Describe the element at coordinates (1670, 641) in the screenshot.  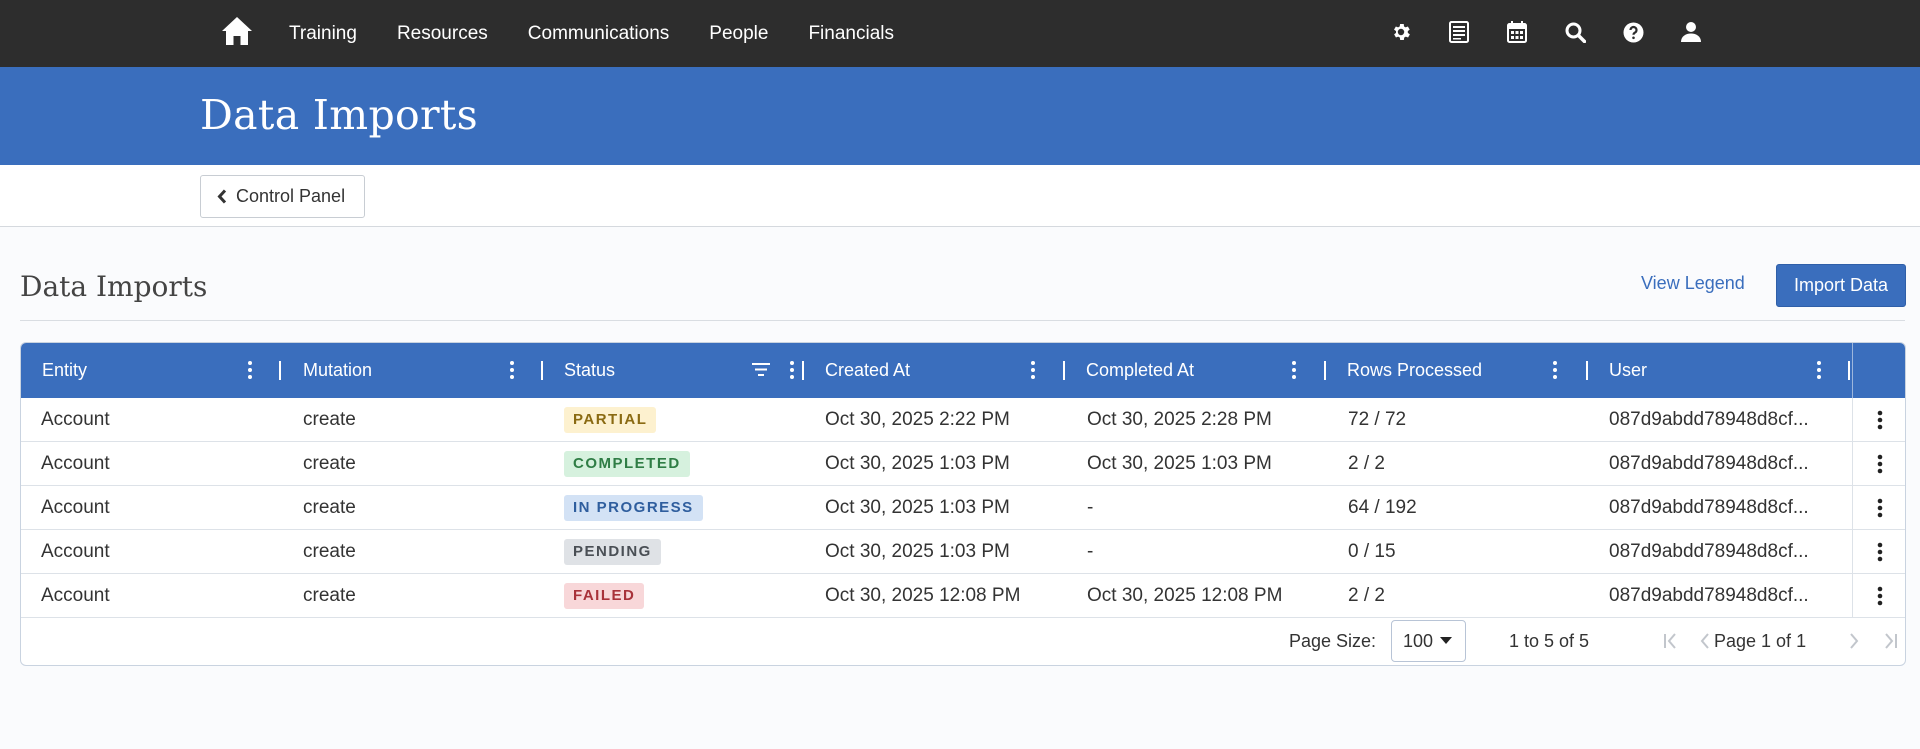
I see `first-page-icon` at that location.